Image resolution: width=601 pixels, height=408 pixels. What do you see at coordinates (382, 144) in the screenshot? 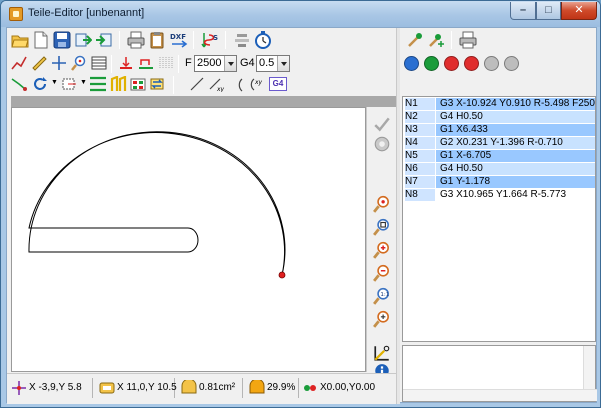
I see `settings-gear-icon` at bounding box center [382, 144].